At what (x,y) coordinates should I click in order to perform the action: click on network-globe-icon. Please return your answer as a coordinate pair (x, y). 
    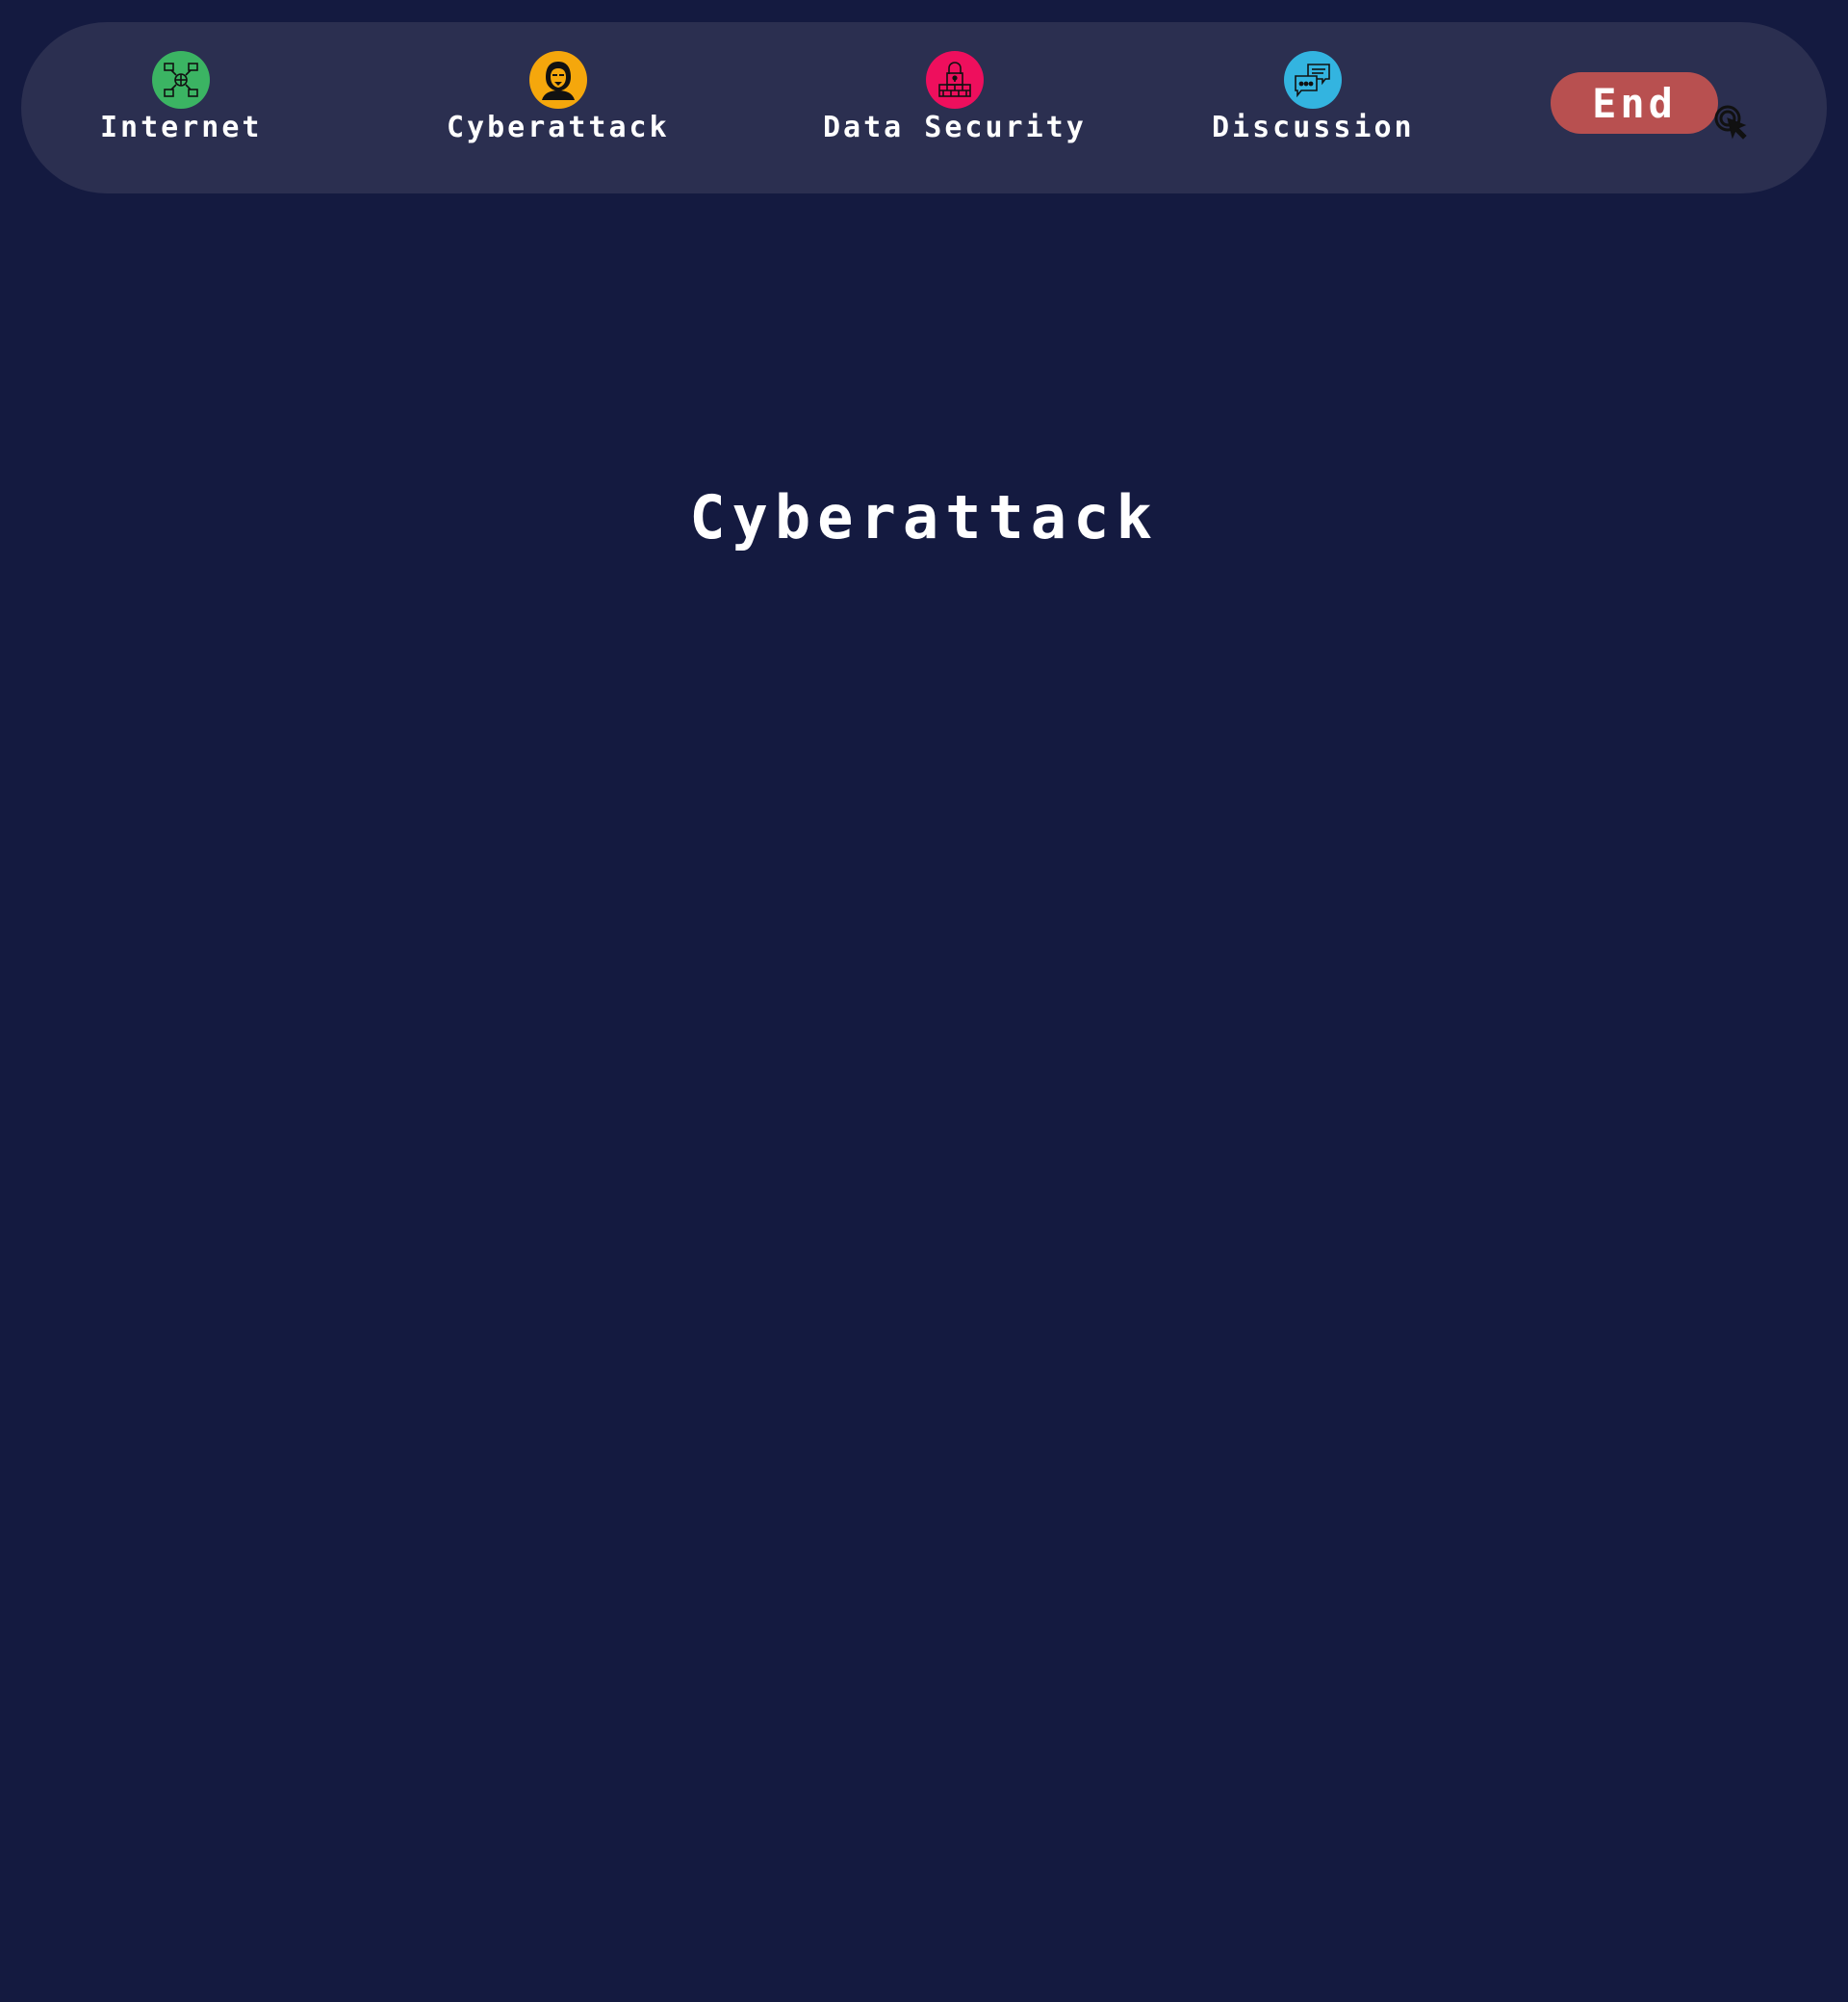
    Looking at the image, I should click on (181, 80).